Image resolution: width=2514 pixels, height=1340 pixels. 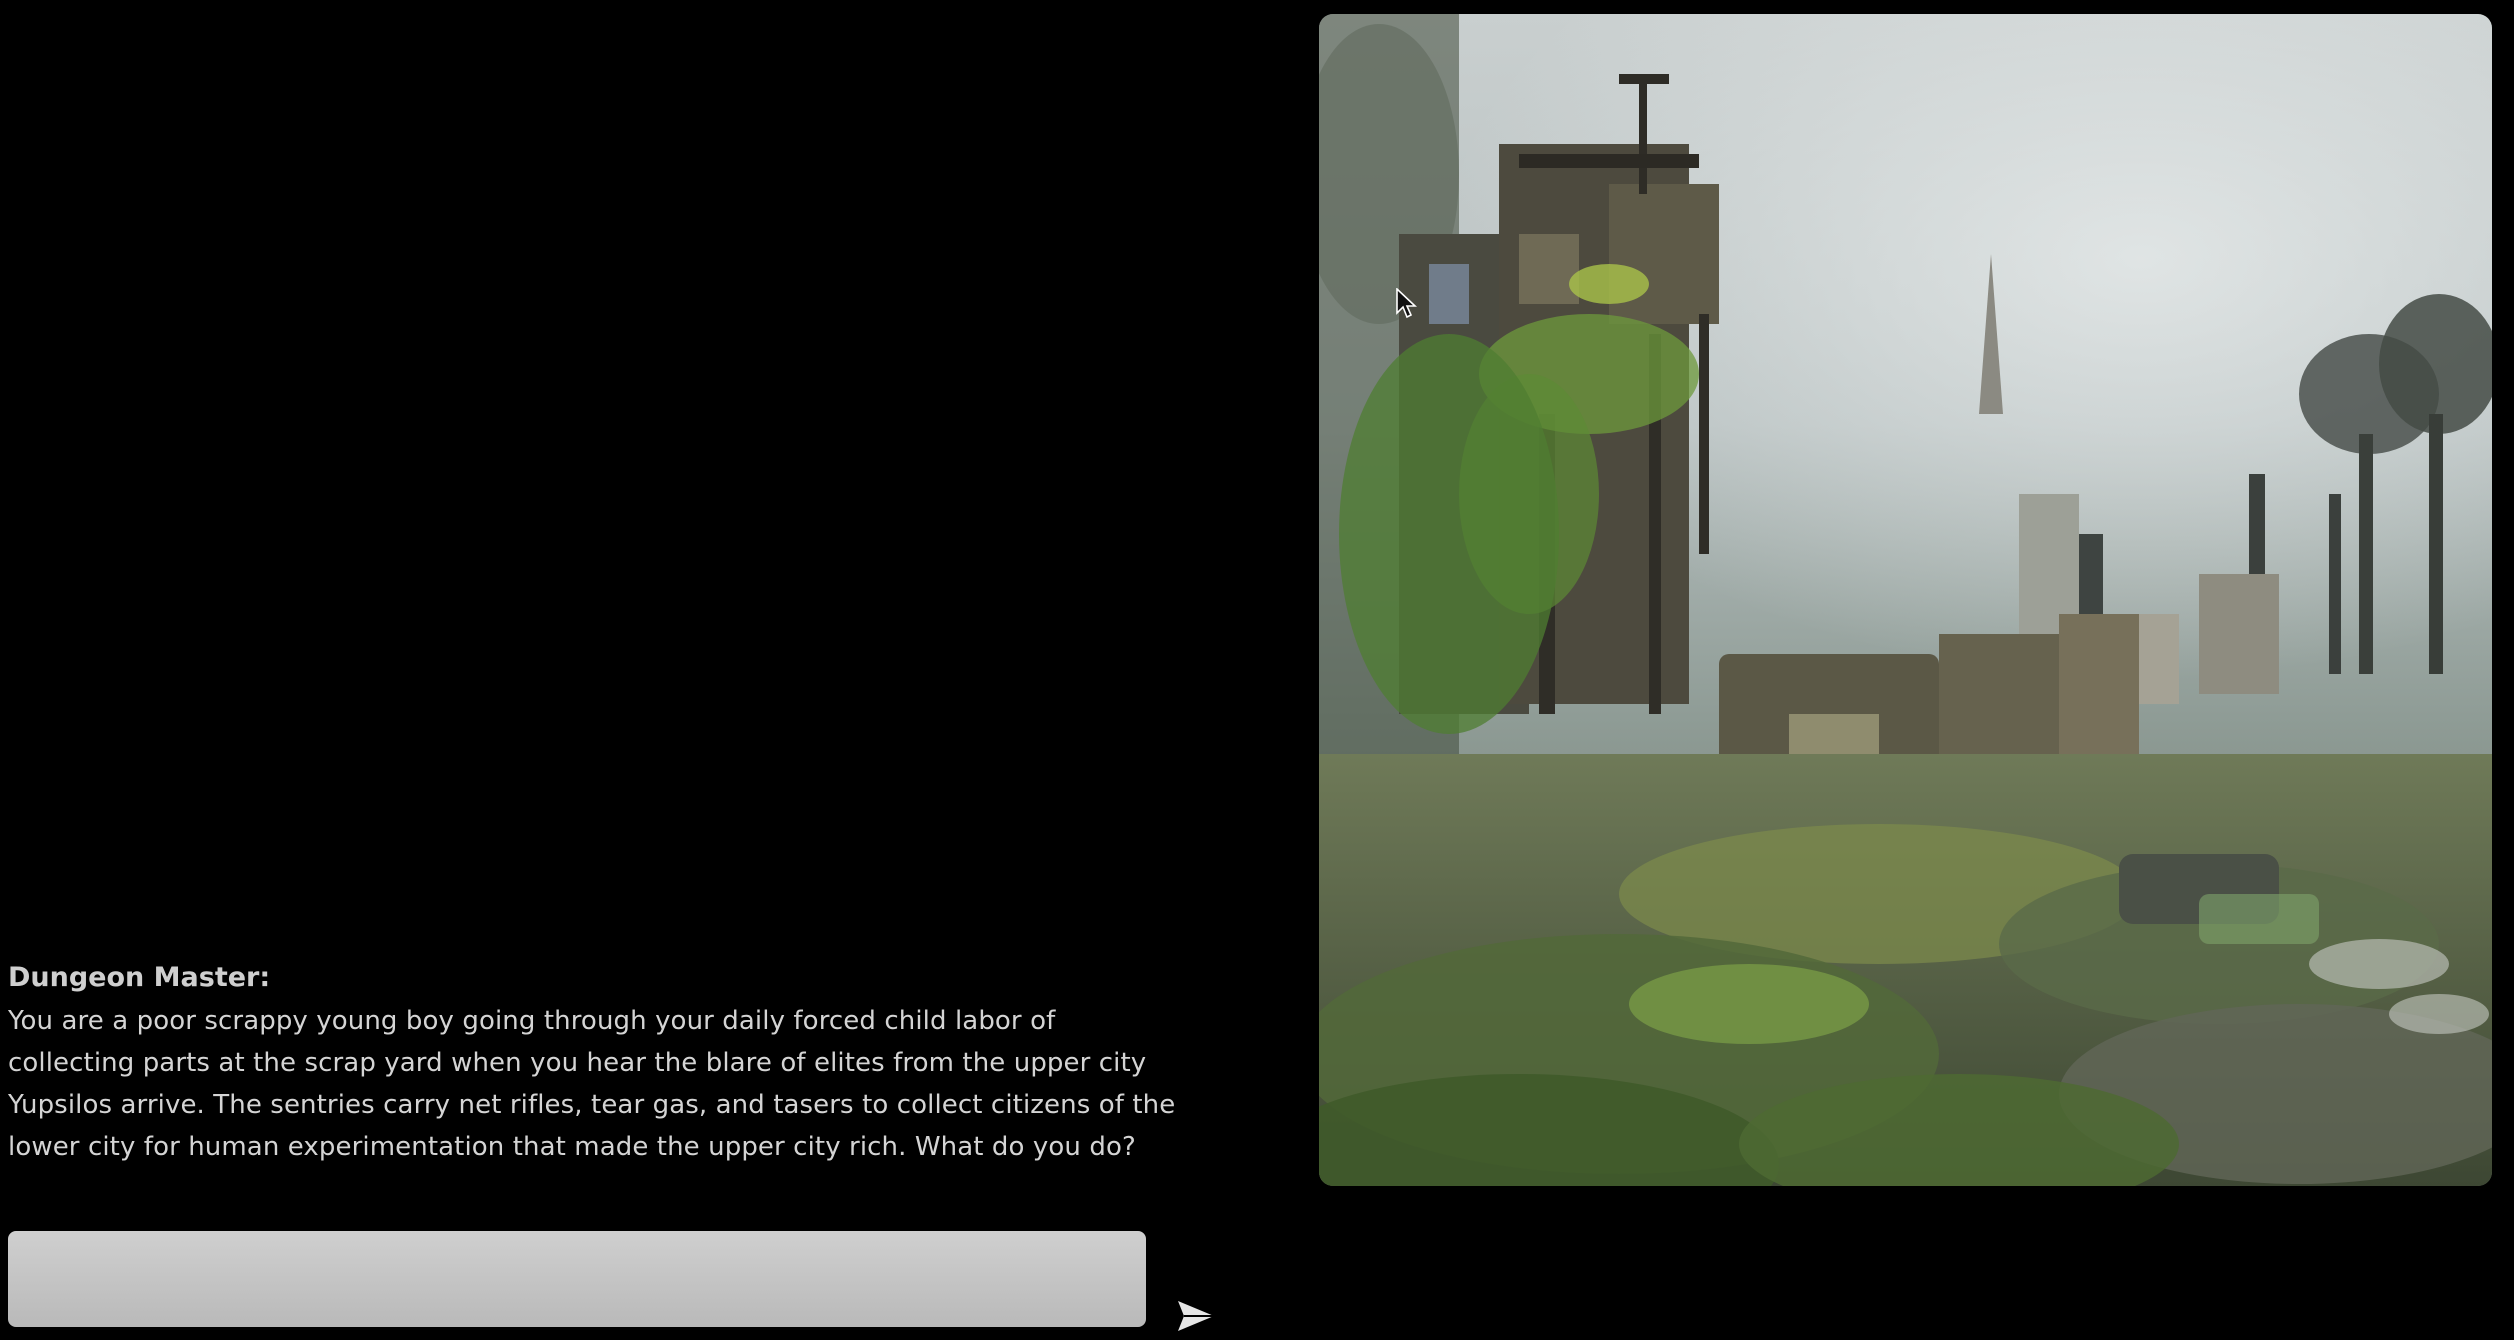 What do you see at coordinates (139, 977) in the screenshot?
I see `speaker-label: Dungeon Master:` at bounding box center [139, 977].